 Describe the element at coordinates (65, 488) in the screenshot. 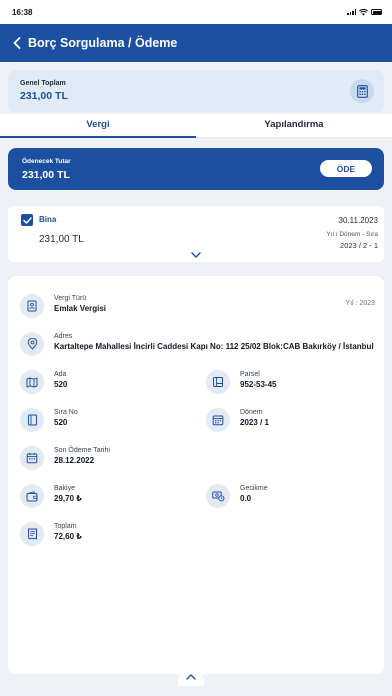

I see `bakiye-label: Bakiye` at that location.